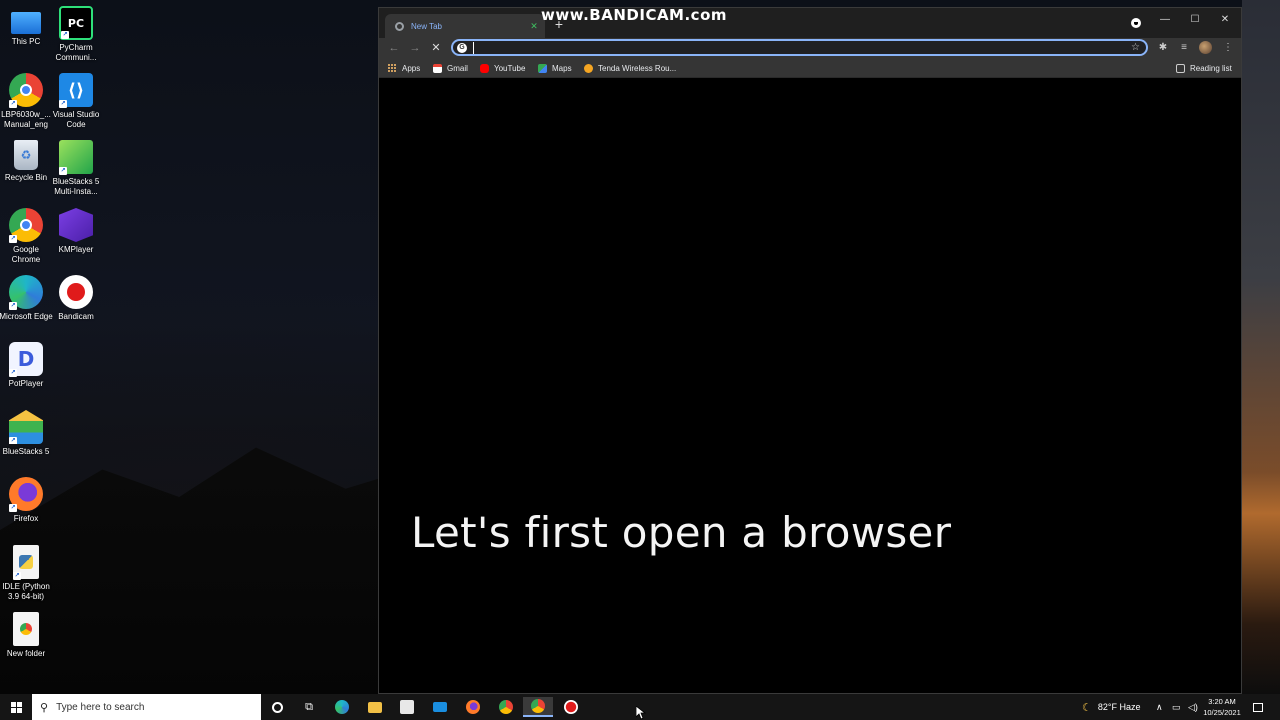 The width and height of the screenshot is (1280, 720). What do you see at coordinates (26, 518) in the screenshot?
I see `desktop-icon-label: Firefox` at bounding box center [26, 518].